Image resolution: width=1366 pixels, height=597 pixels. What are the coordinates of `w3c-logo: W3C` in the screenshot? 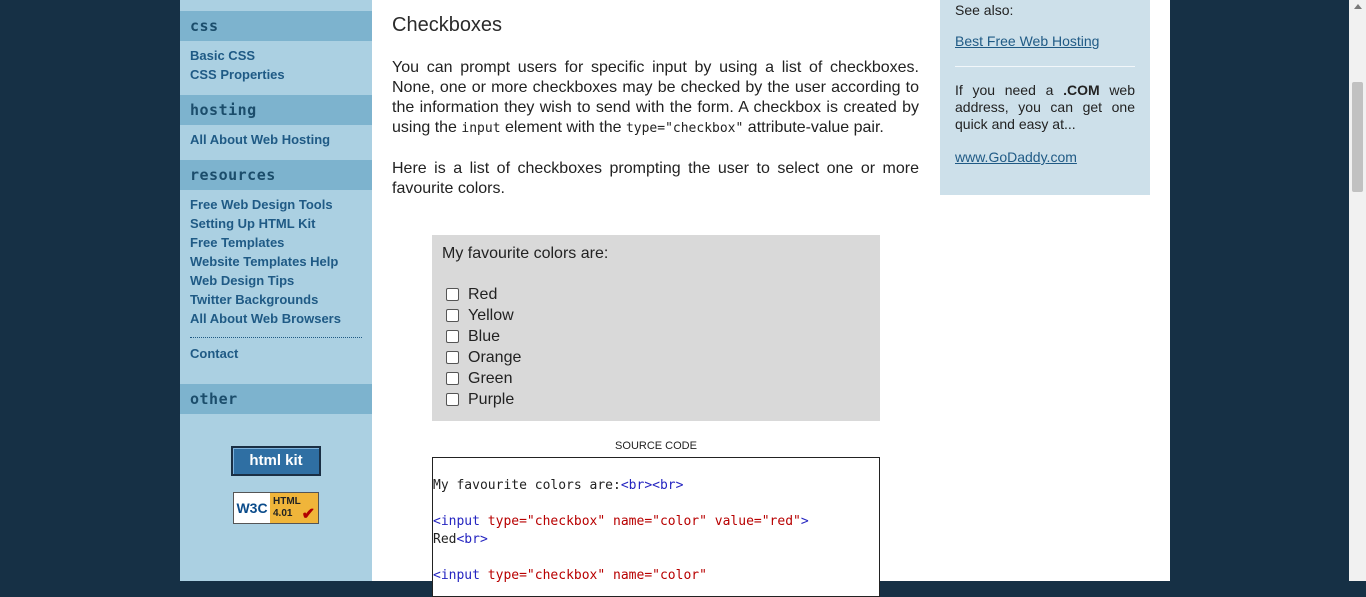 It's located at (252, 508).